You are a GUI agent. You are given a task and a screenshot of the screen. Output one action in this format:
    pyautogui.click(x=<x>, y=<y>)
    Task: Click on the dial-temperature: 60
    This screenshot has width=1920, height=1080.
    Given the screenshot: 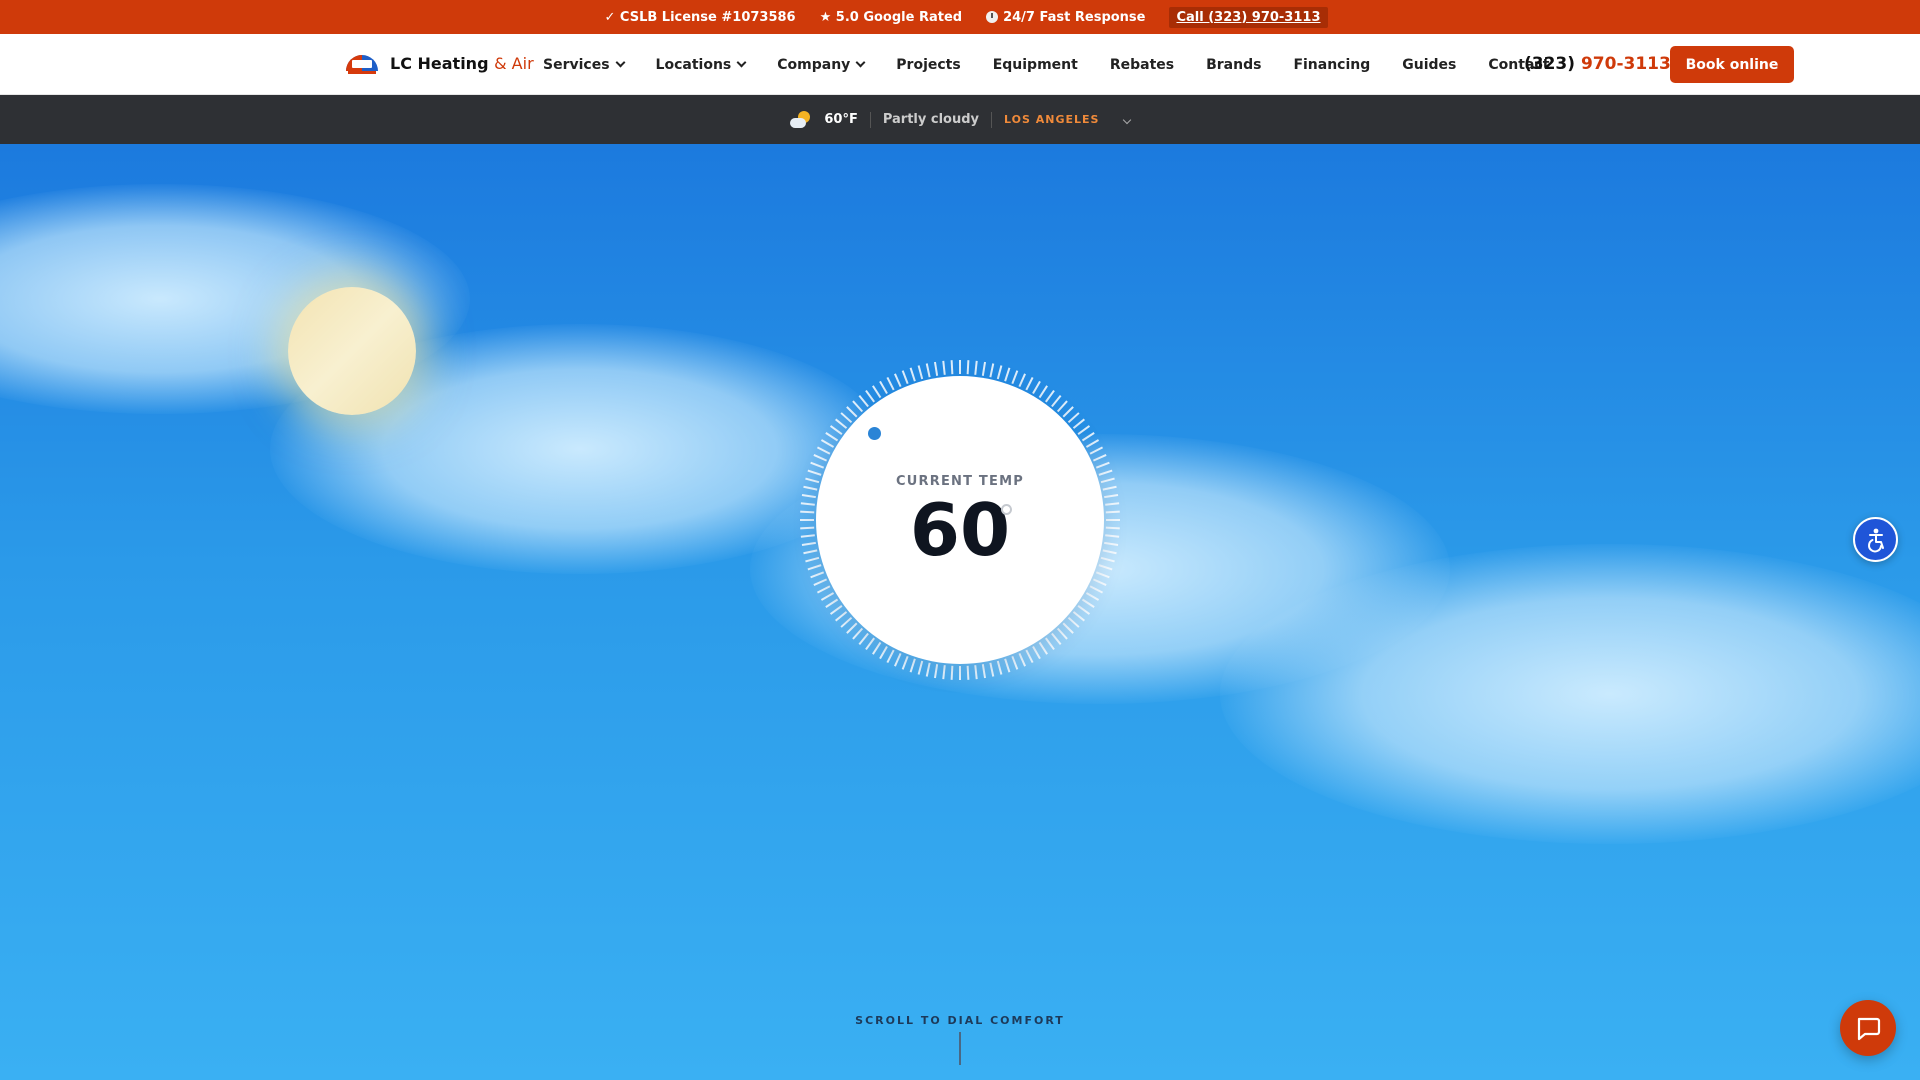 What is the action you would take?
    pyautogui.click(x=960, y=530)
    